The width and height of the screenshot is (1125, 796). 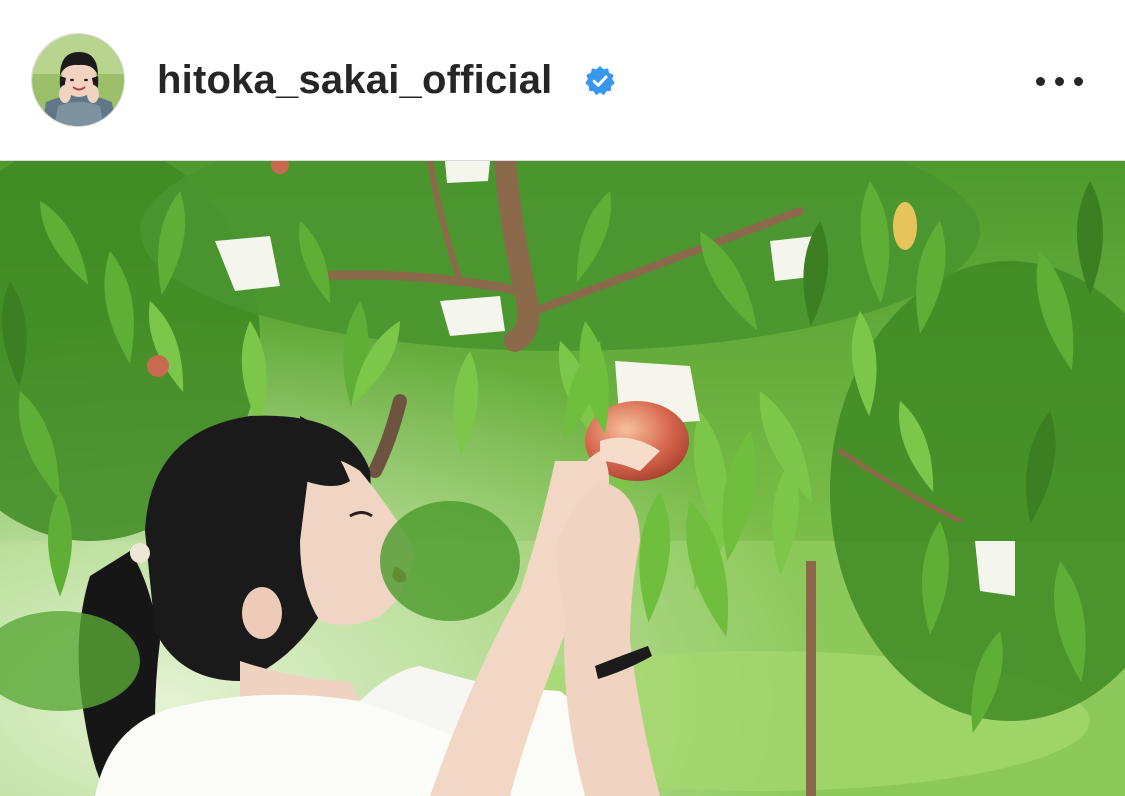 I want to click on author-avatar, so click(x=78, y=80).